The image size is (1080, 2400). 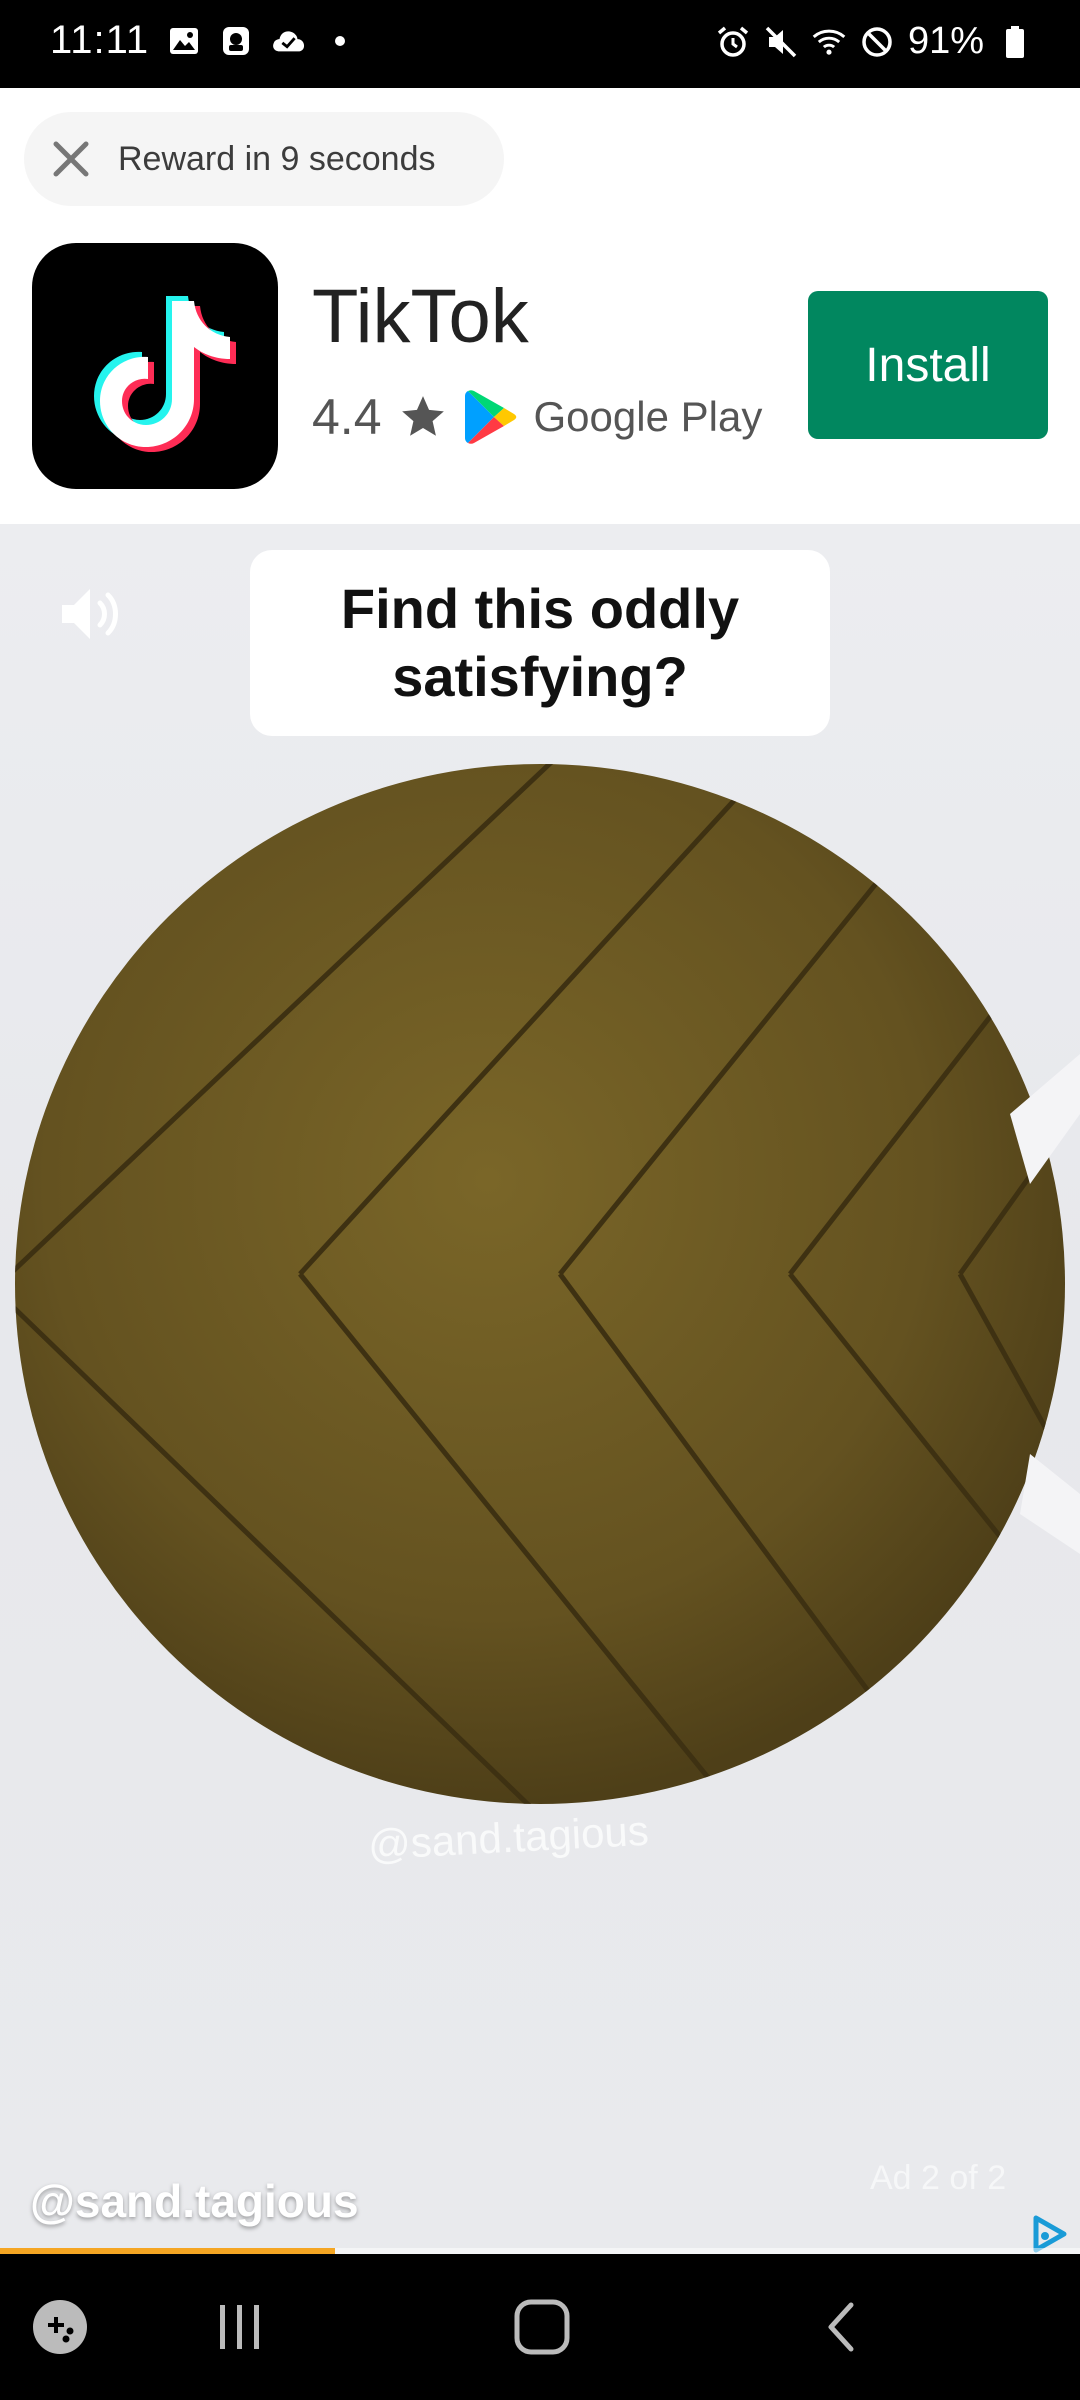 What do you see at coordinates (648, 416) in the screenshot?
I see `store-name: Google Play` at bounding box center [648, 416].